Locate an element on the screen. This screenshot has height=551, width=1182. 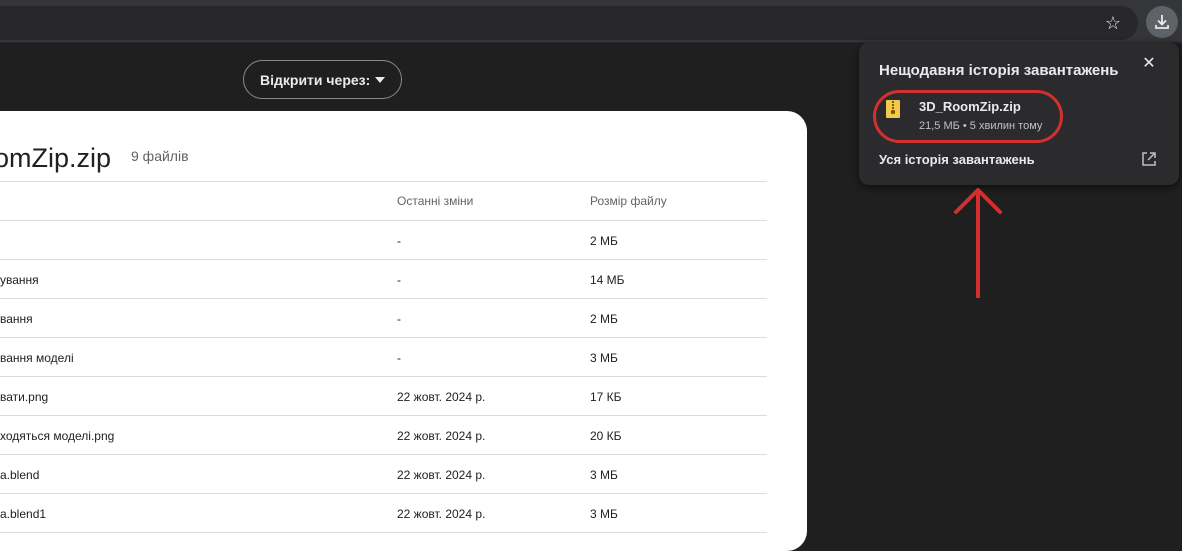
column-header-modified: Останні зміни is located at coordinates (435, 201).